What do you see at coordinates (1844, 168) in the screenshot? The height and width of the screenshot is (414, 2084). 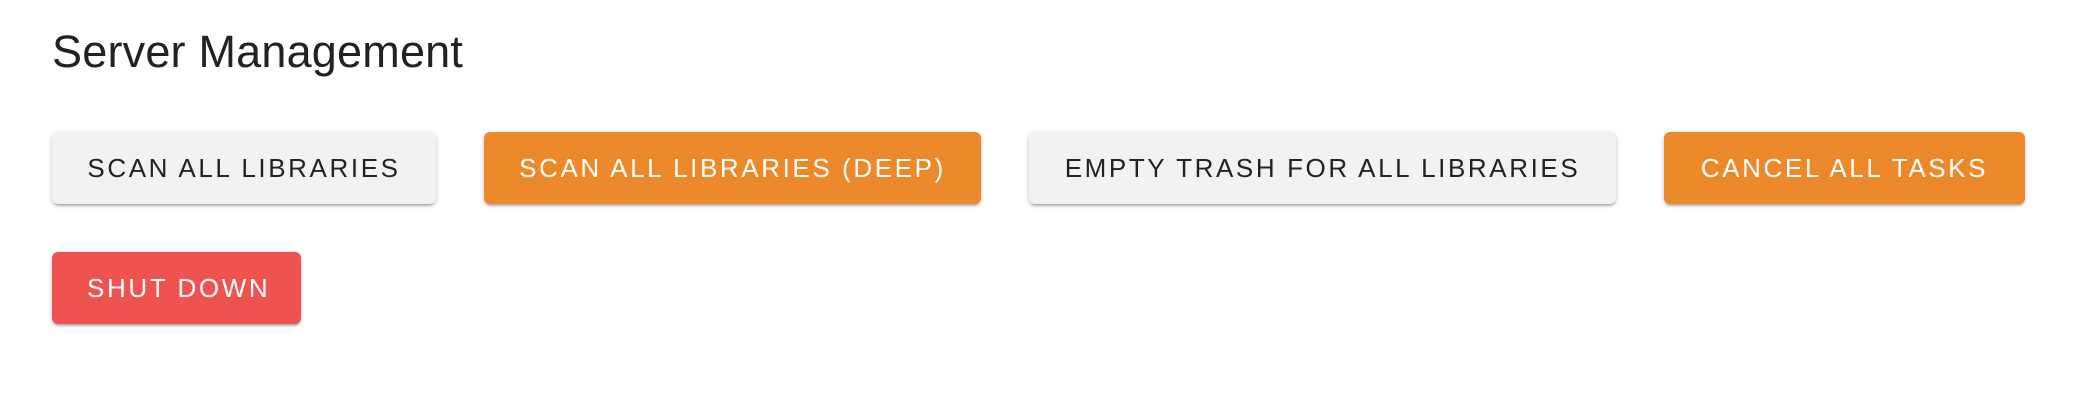 I see `cancel-all-tasks-button: CANCEL ALL TASKS` at bounding box center [1844, 168].